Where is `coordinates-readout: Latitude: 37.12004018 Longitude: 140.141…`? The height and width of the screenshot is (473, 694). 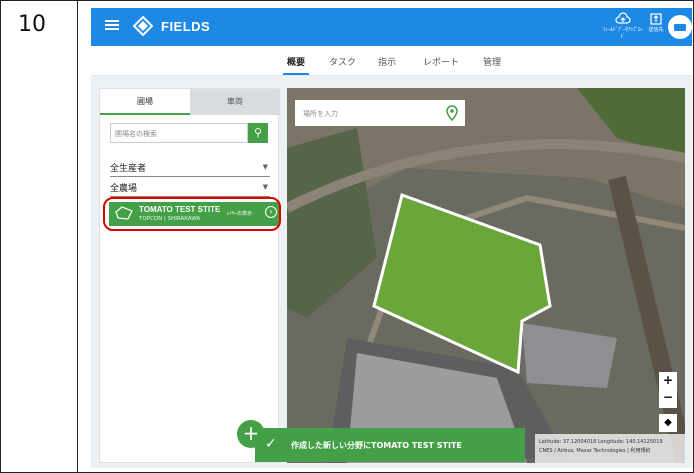 coordinates-readout: Latitude: 37.12004018 Longitude: 140.141… is located at coordinates (601, 442).